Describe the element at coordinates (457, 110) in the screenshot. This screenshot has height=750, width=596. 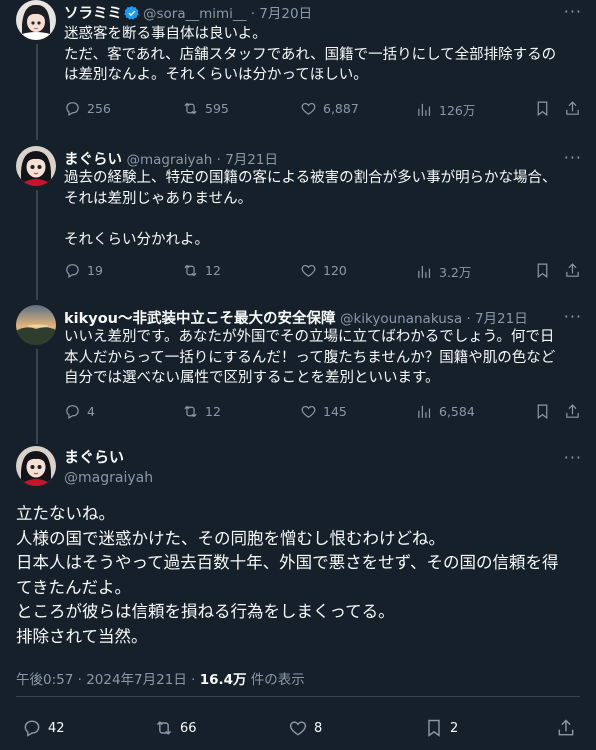
I see `views-count: 126万` at that location.